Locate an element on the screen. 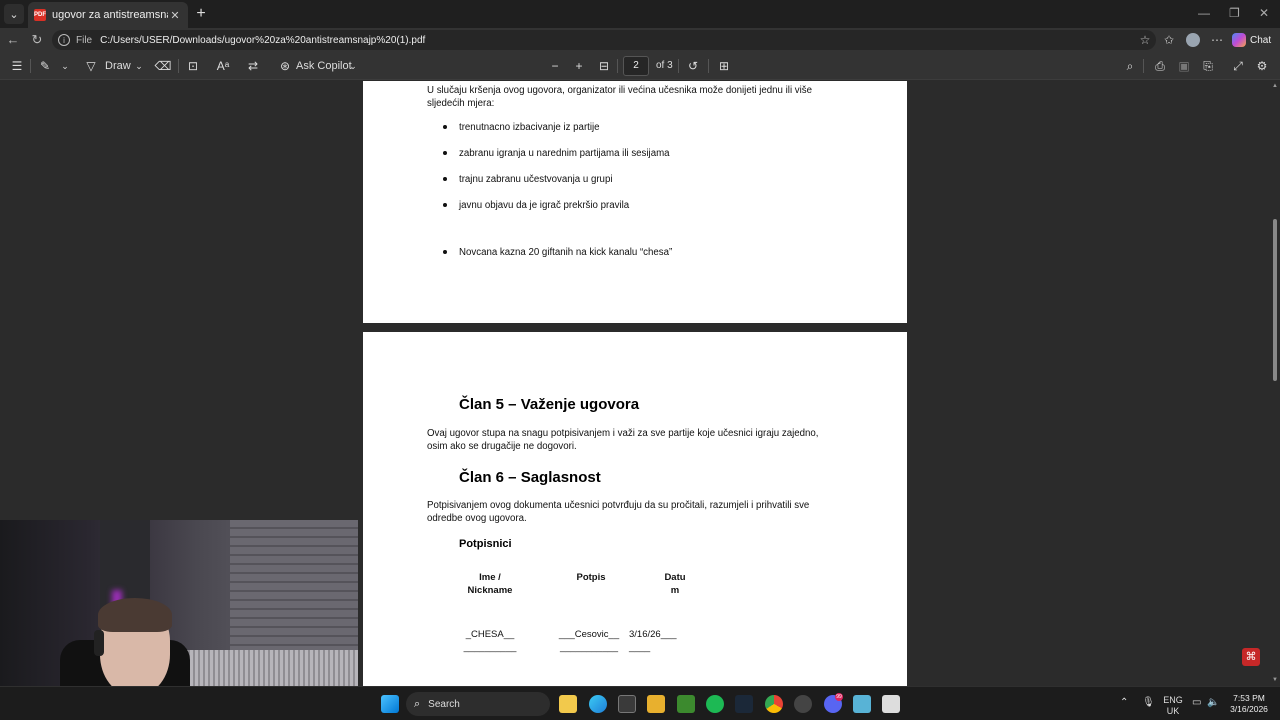  scrollbar-thumb is located at coordinates (1275, 300).